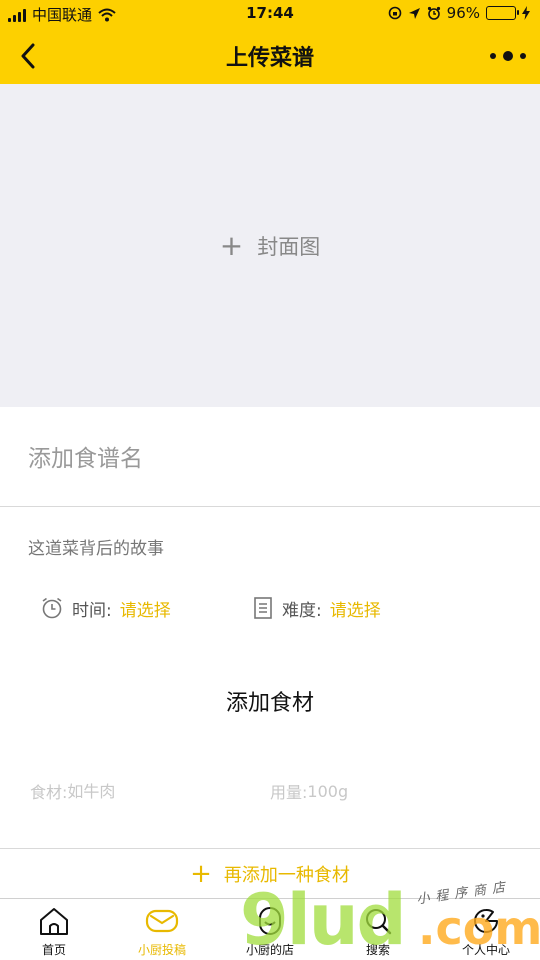 The image size is (540, 960). I want to click on tab-submit-recipe: 小厨投稿, so click(162, 929).